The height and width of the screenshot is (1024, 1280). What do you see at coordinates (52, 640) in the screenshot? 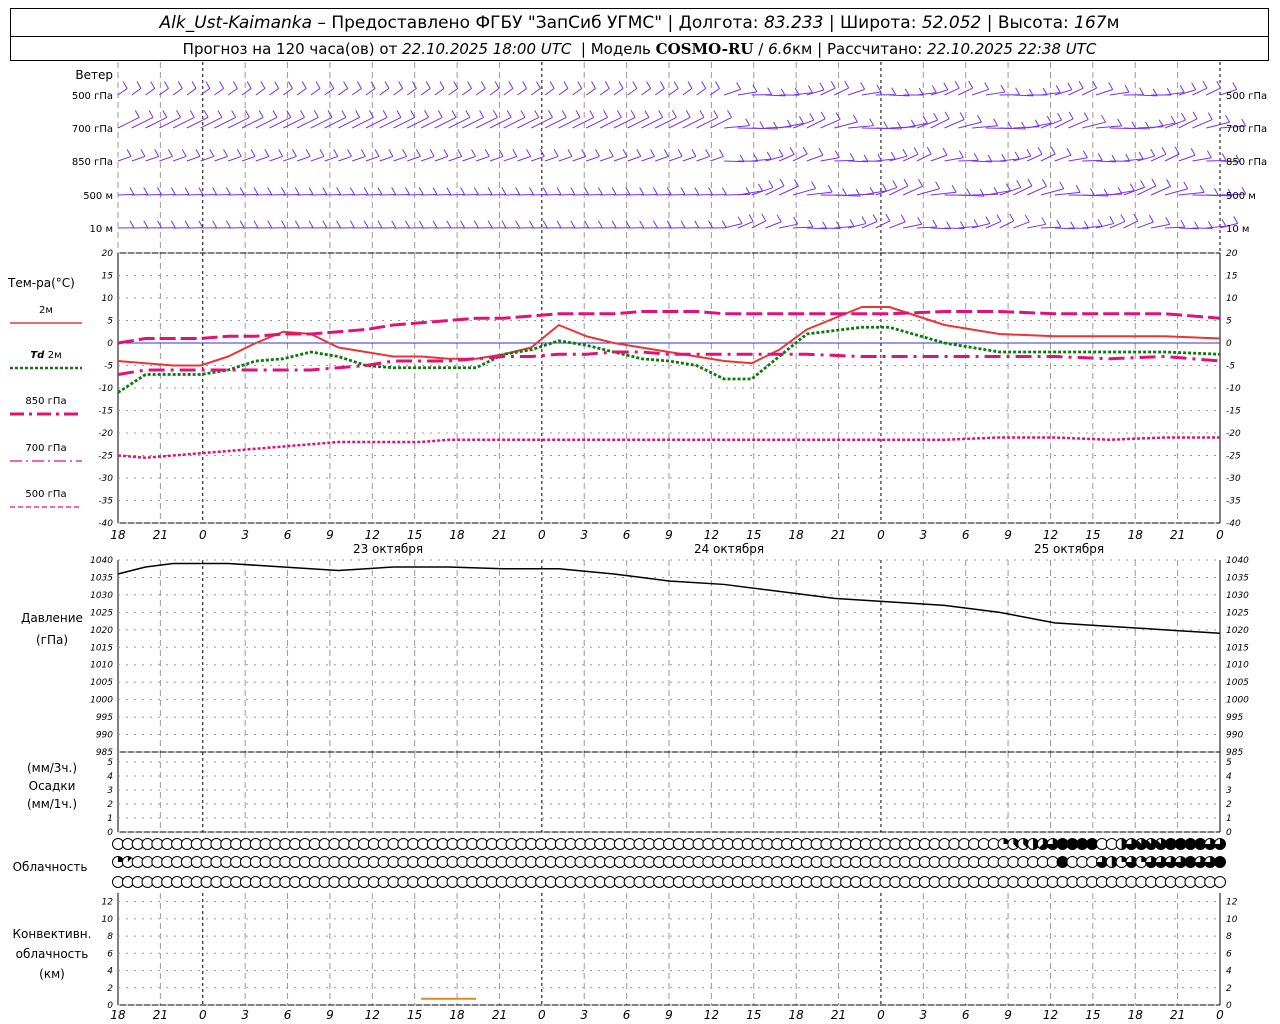
I see `pressure-unit: (гПа)` at bounding box center [52, 640].